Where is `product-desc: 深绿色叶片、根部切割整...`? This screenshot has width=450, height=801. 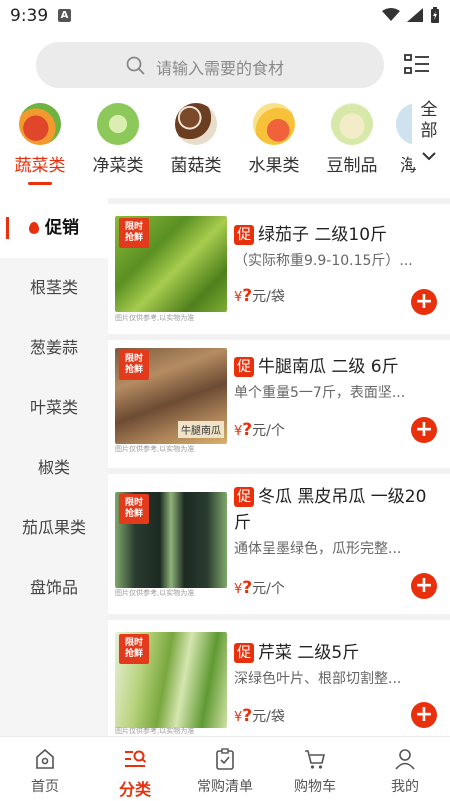
product-desc: 深绿色叶片、根部切割整... is located at coordinates (318, 679).